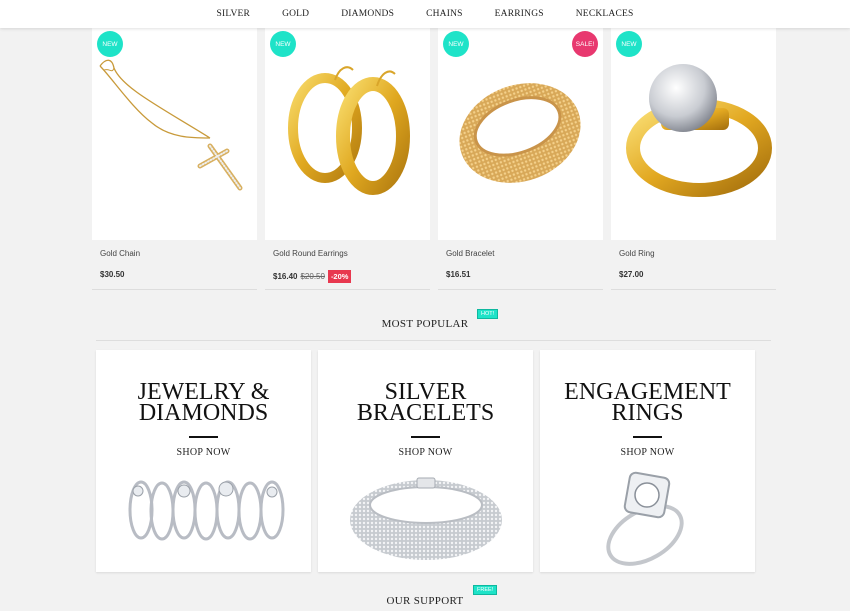  What do you see at coordinates (203, 461) in the screenshot?
I see `category-jewelry-diamonds: JEWELRY & DIAMONDS SHOP NOW` at bounding box center [203, 461].